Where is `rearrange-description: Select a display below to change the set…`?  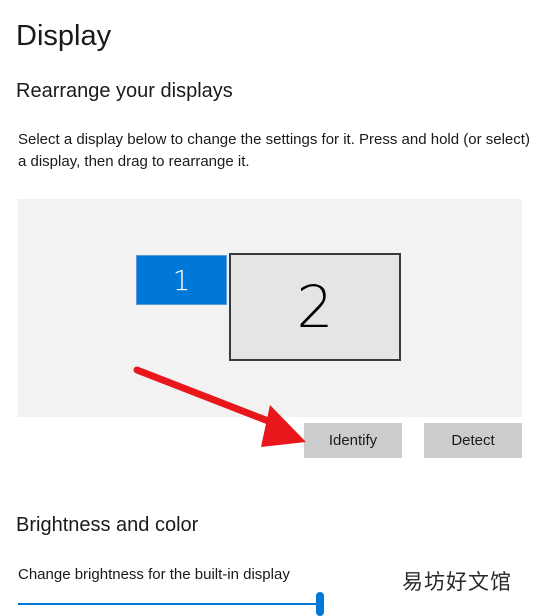
rearrange-description: Select a display below to change the set… is located at coordinates (274, 150).